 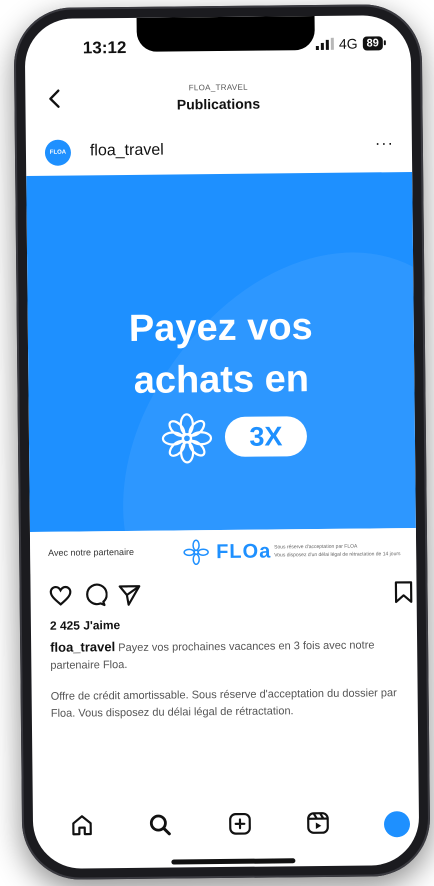 I want to click on signal-icon, so click(x=324, y=43).